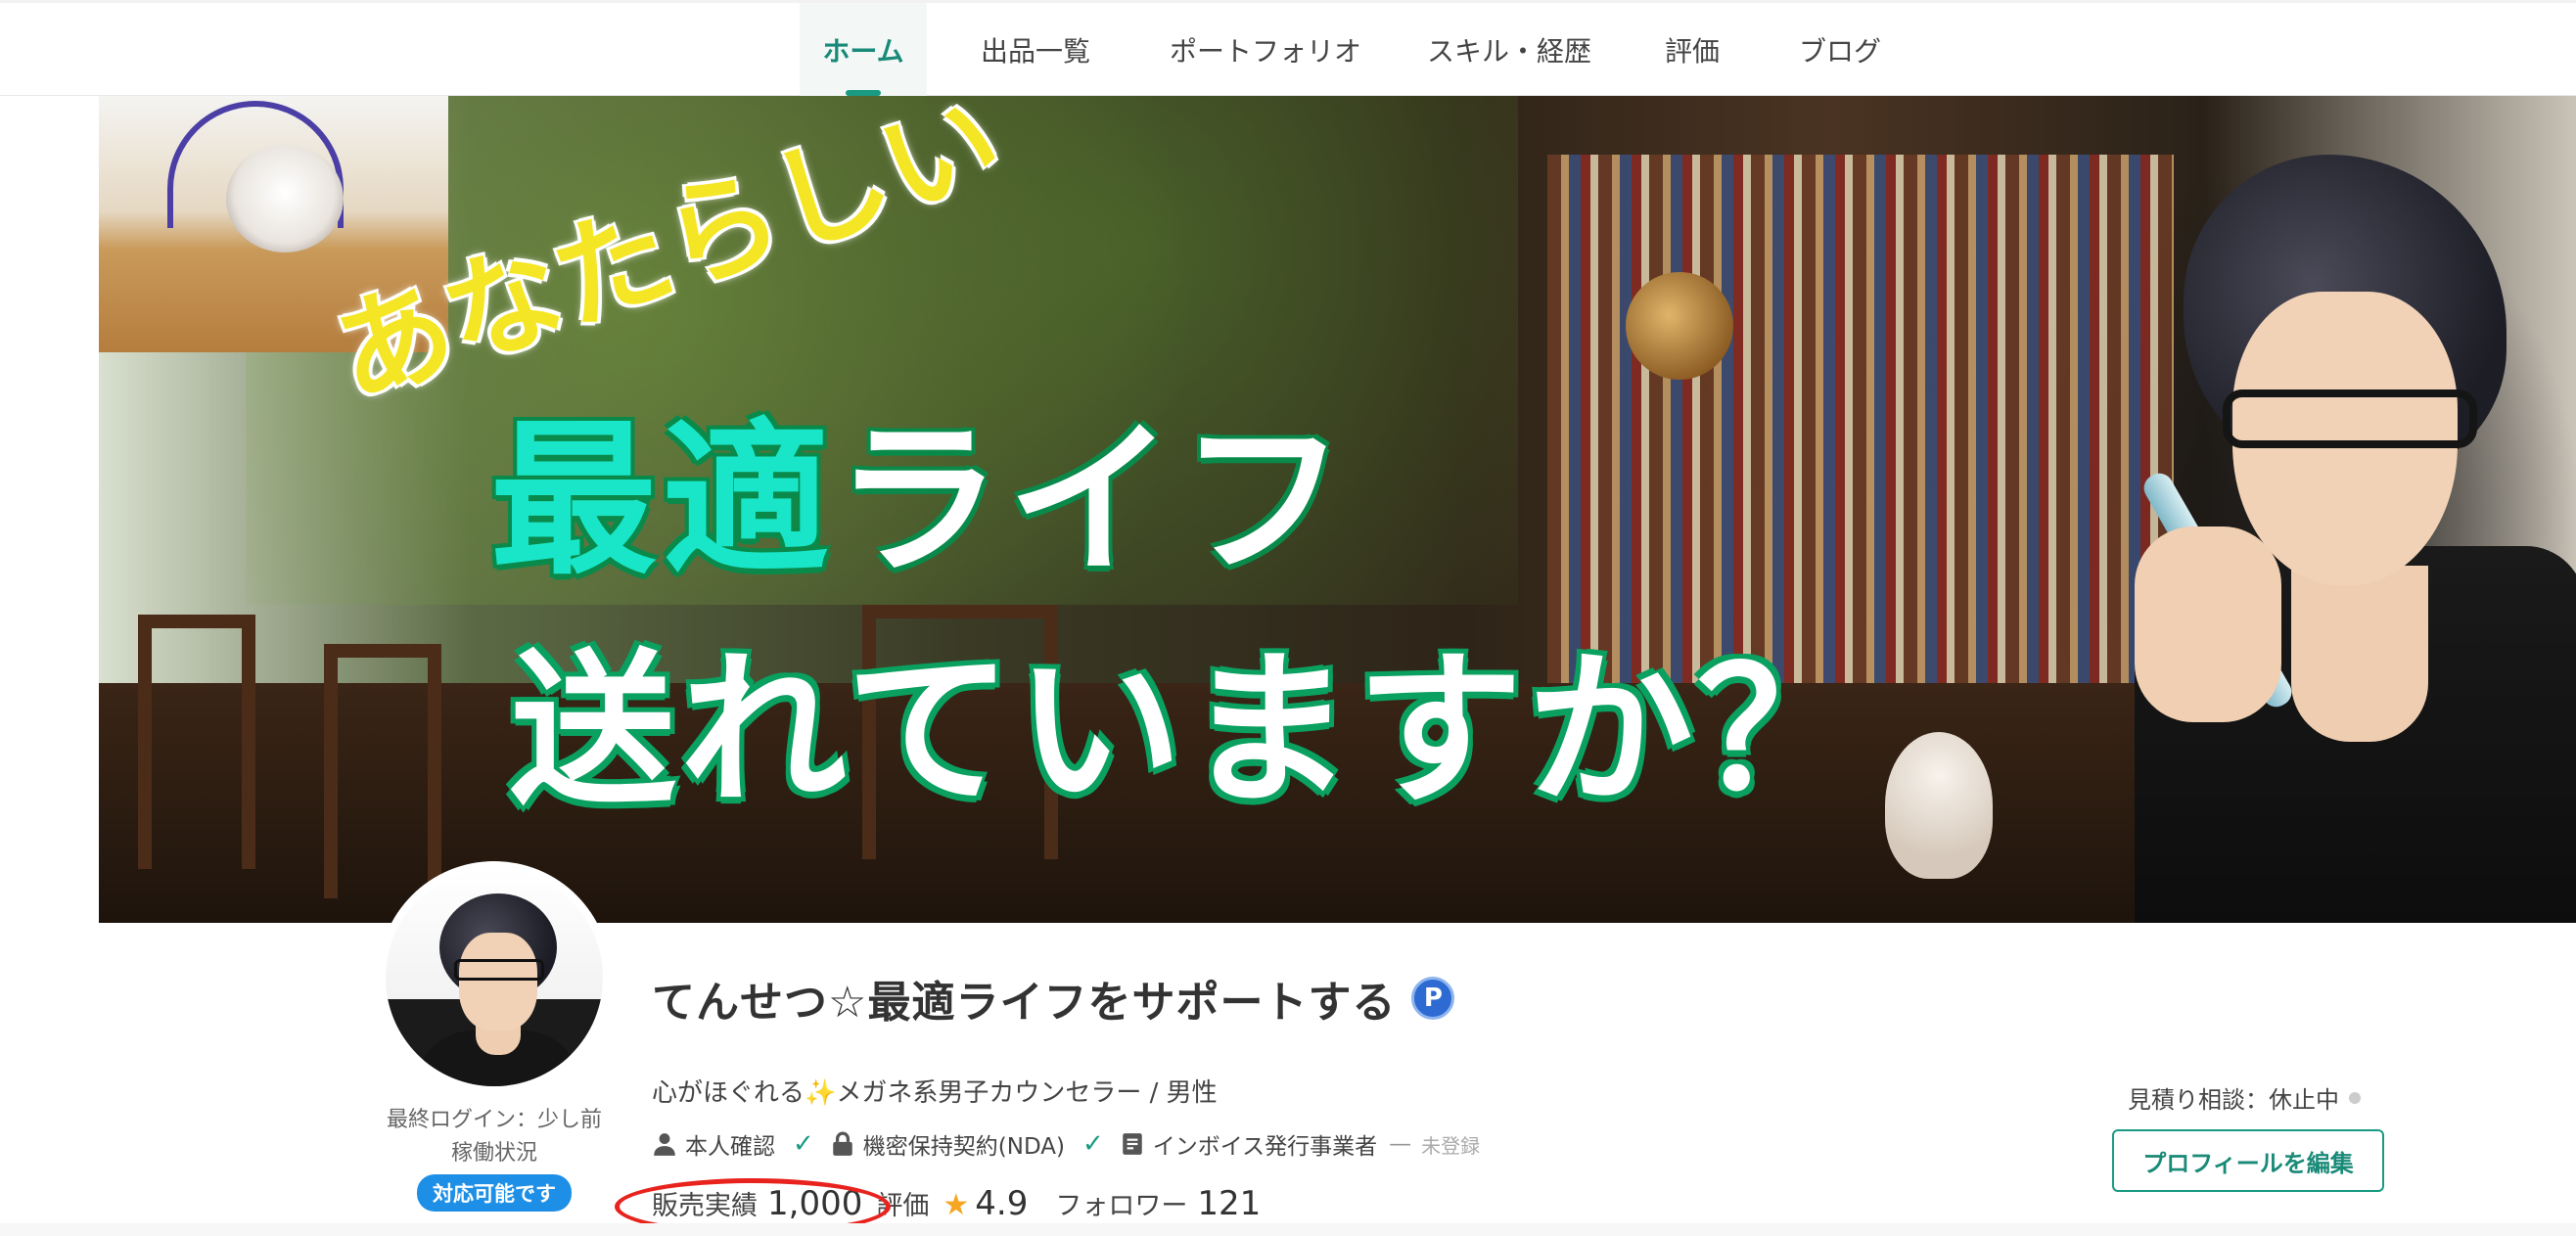  Describe the element at coordinates (842, 1144) in the screenshot. I see `lock-icon` at that location.